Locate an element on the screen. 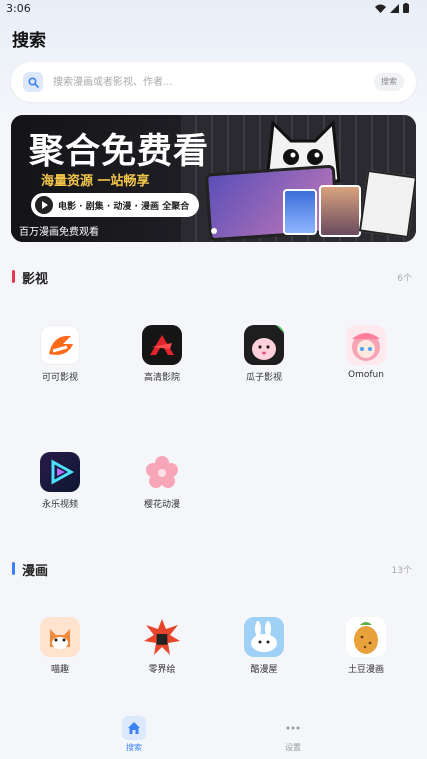 Image resolution: width=427 pixels, height=759 pixels. tab-search: 搜索 is located at coordinates (134, 736).